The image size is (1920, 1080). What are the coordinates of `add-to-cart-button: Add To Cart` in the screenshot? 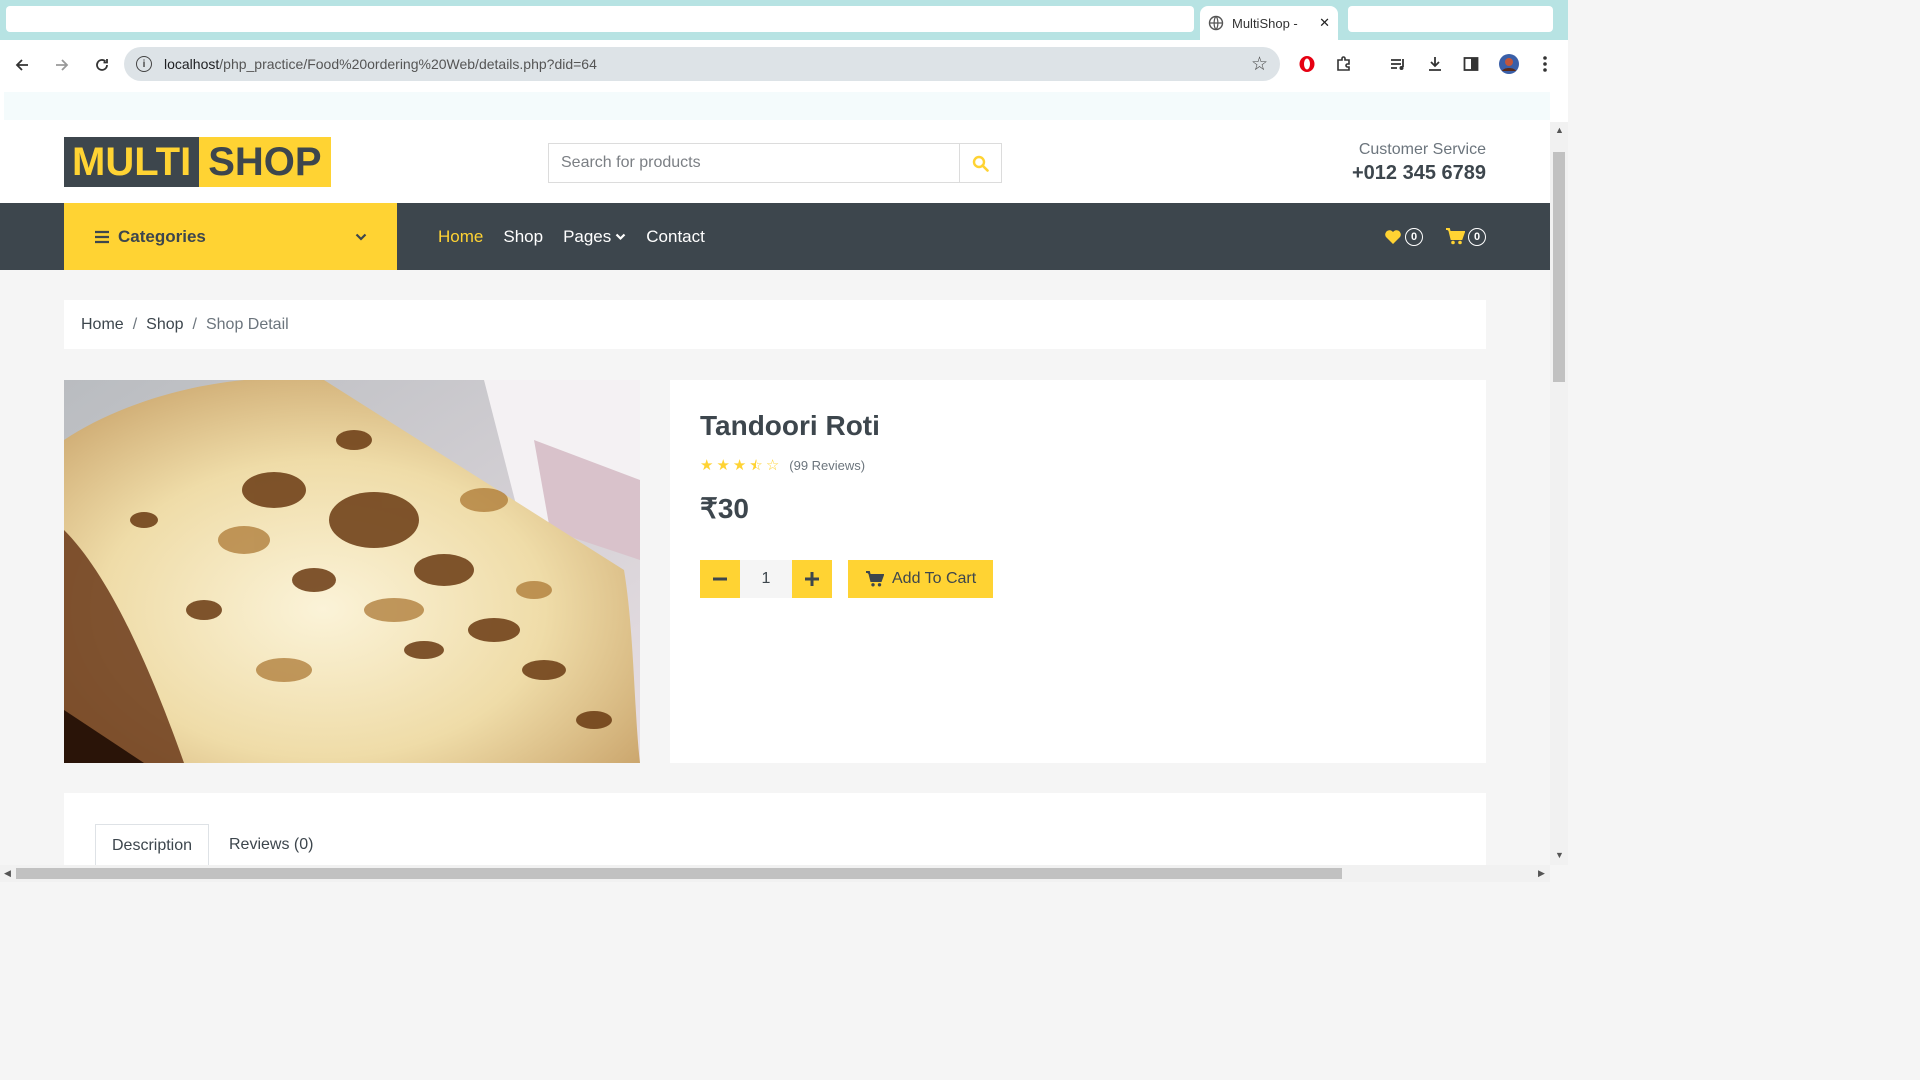 It's located at (921, 579).